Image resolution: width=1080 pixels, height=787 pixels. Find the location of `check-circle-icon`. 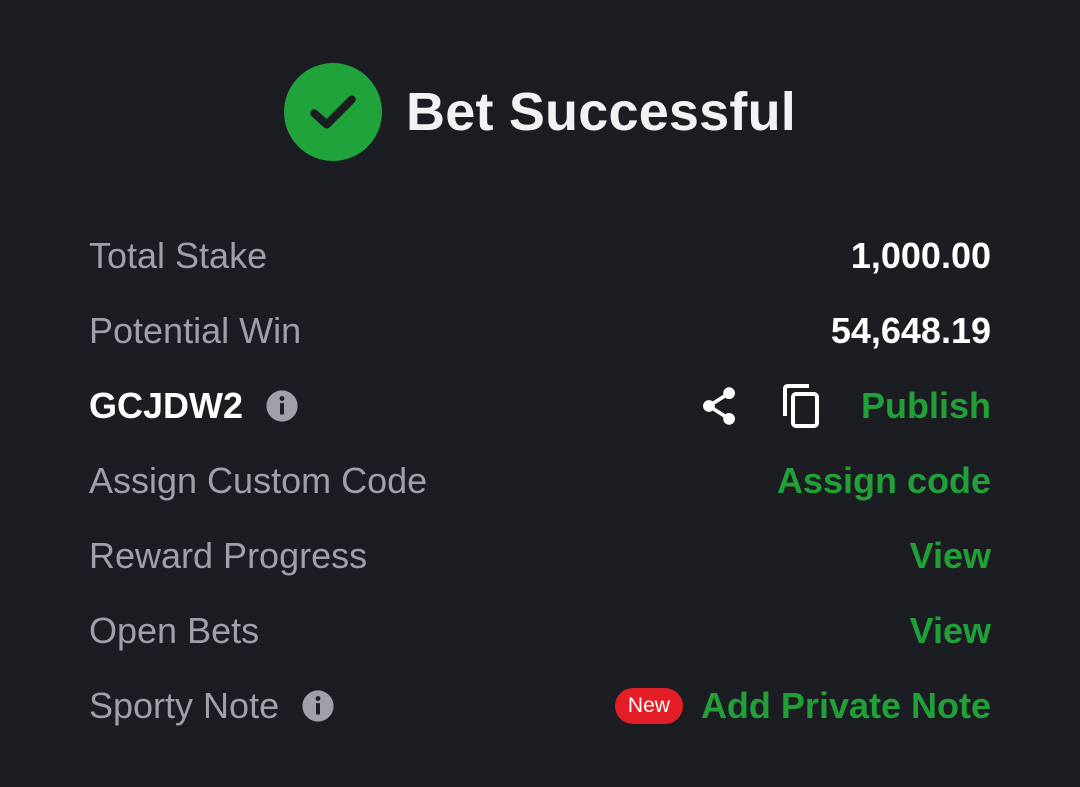

check-circle-icon is located at coordinates (333, 112).